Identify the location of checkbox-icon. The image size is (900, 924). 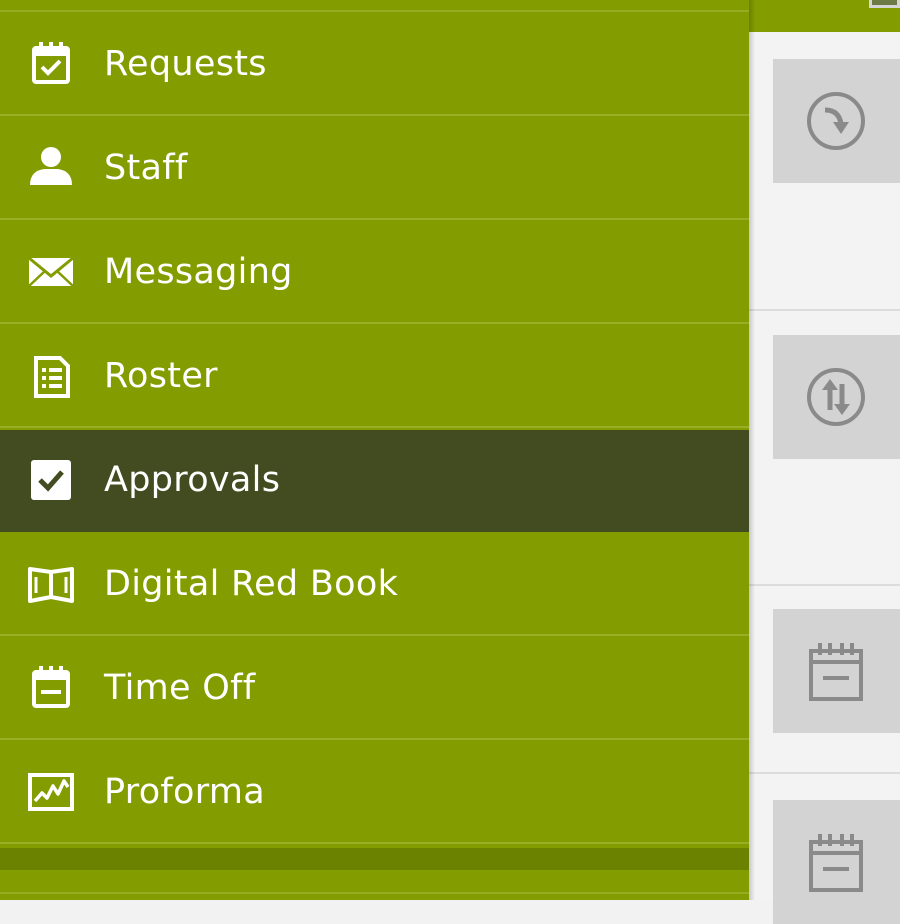
(51, 480).